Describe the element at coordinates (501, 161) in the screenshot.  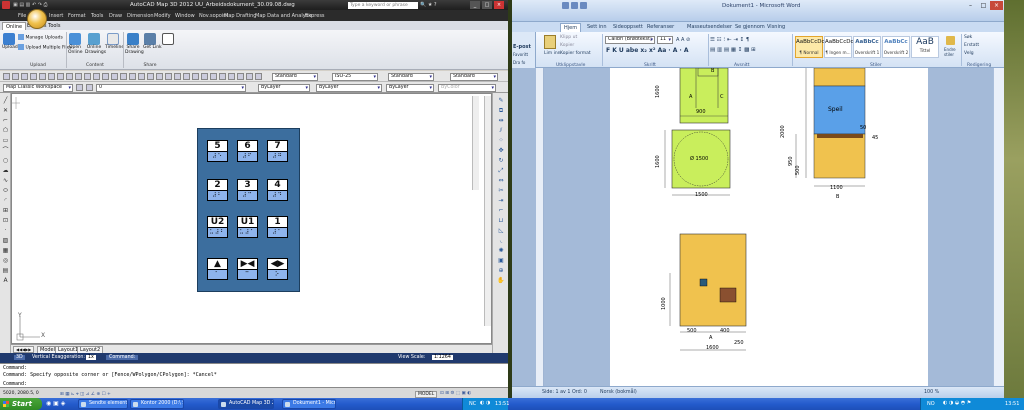
I see `rotate-icon: ↻` at that location.